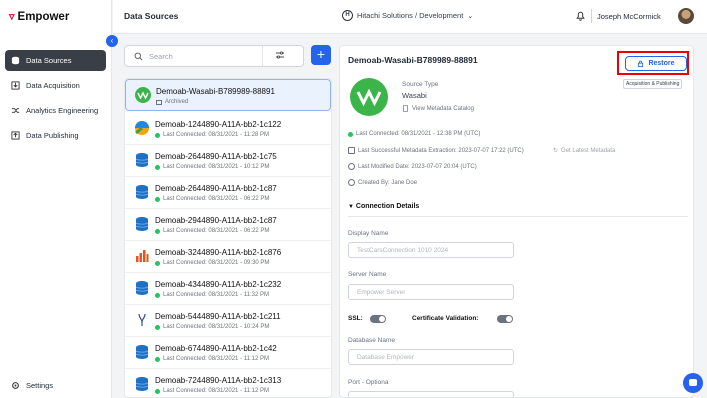 The image size is (707, 398). What do you see at coordinates (216, 220) in the screenshot?
I see `list-item-name: Demoab-2944890-A11A-bb2-1c87` at bounding box center [216, 220].